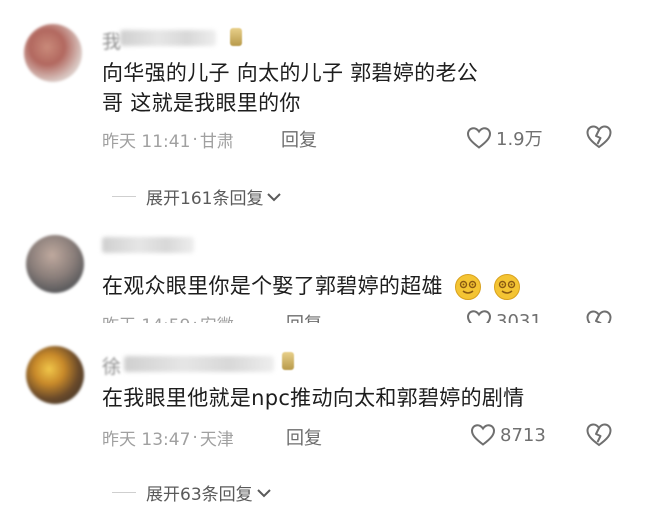 Image resolution: width=653 pixels, height=513 pixels. I want to click on username-prefix: 徐, so click(112, 367).